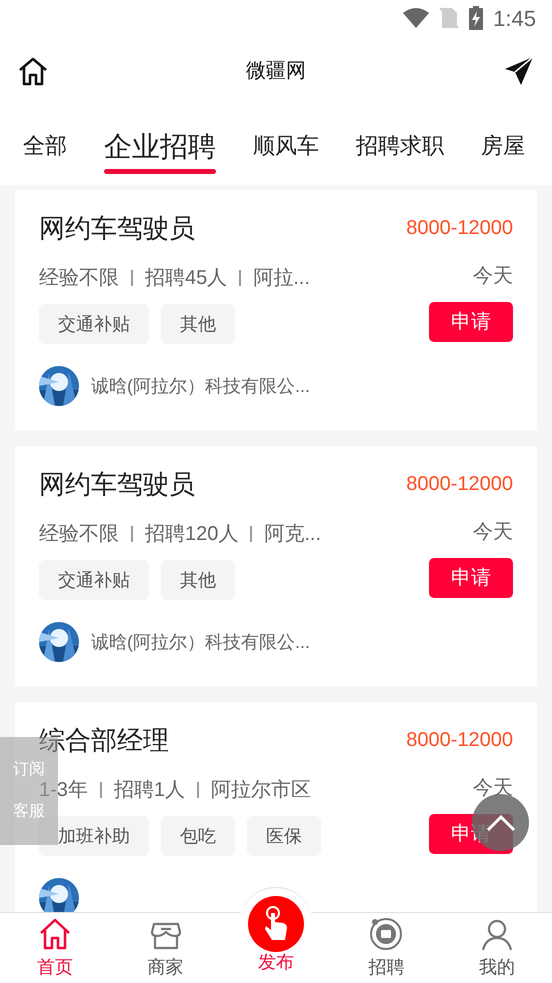 The image size is (552, 983). I want to click on nav-tab: 我的, so click(497, 948).